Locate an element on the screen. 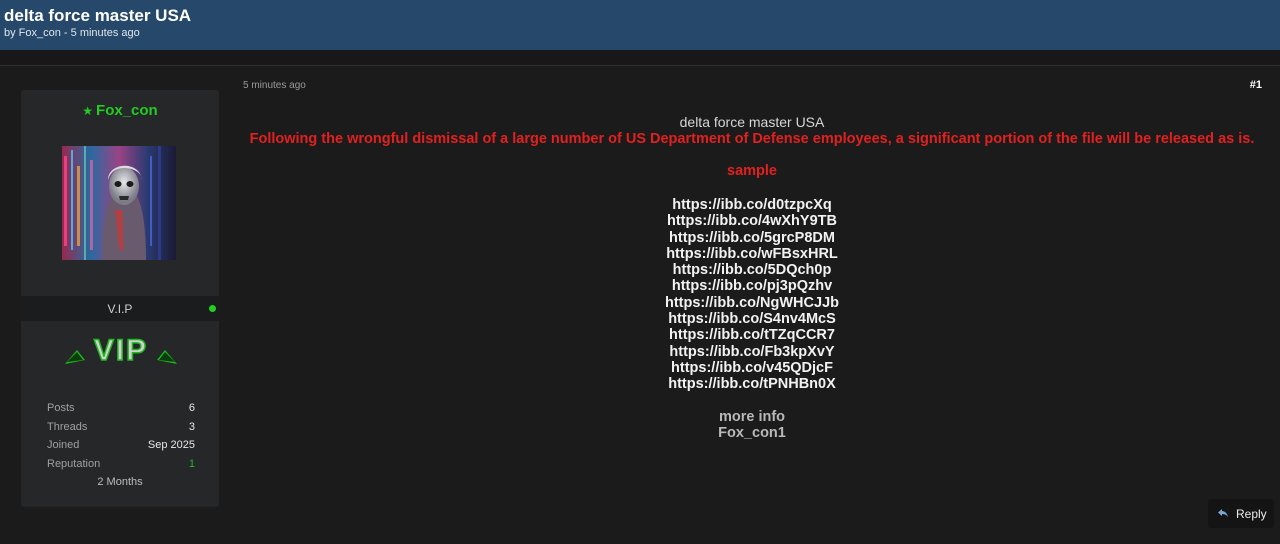 The height and width of the screenshot is (544, 1280). stat-row-reputation: Reputation 1 is located at coordinates (121, 465).